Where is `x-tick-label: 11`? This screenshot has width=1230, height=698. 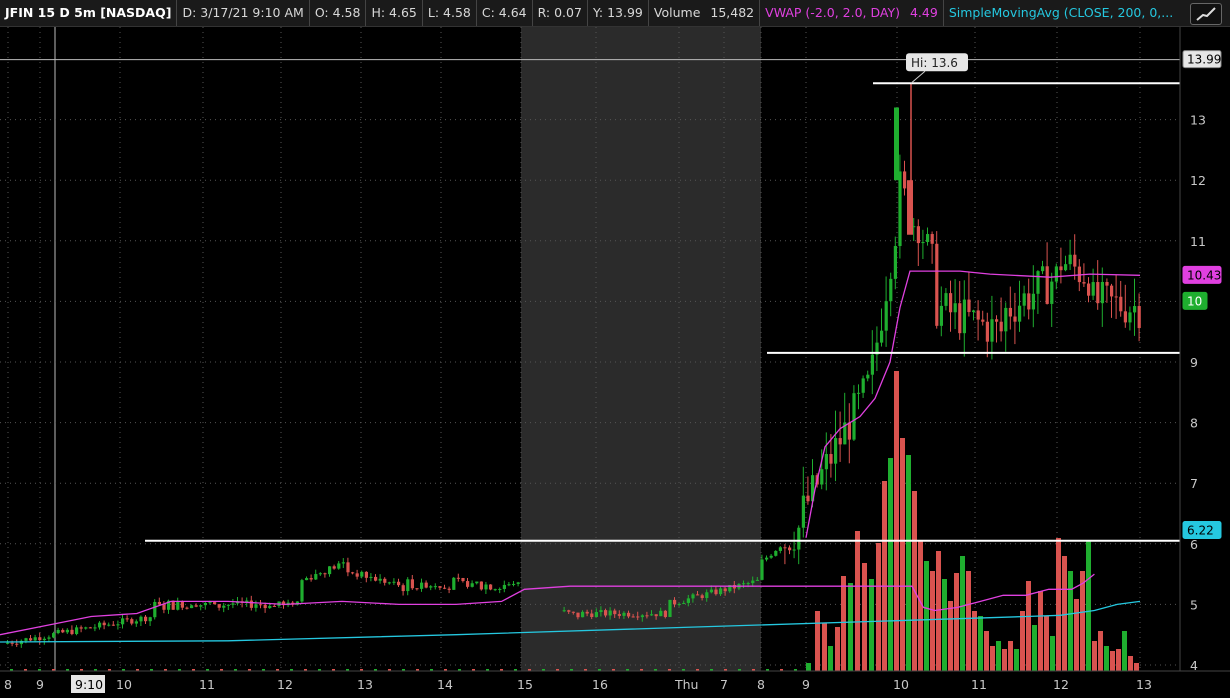
x-tick-label: 11 is located at coordinates (979, 684).